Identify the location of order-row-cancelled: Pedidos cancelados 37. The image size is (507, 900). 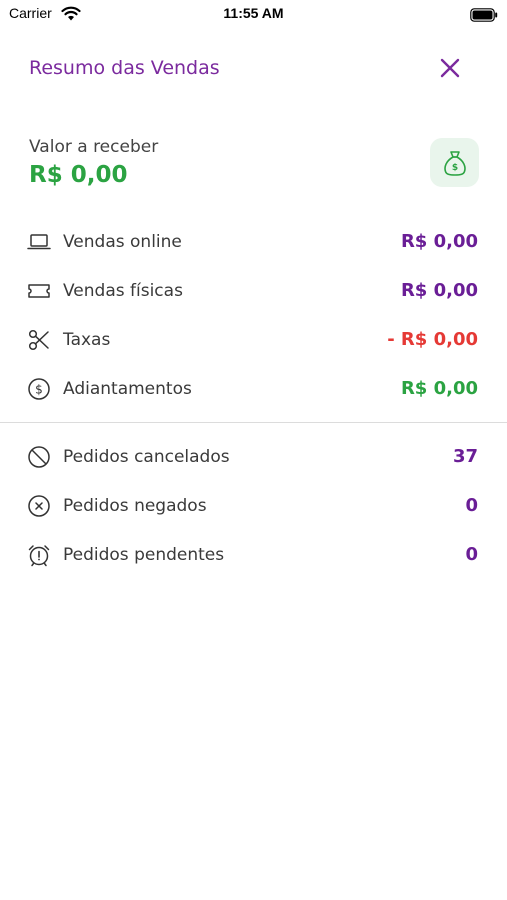
(253, 457).